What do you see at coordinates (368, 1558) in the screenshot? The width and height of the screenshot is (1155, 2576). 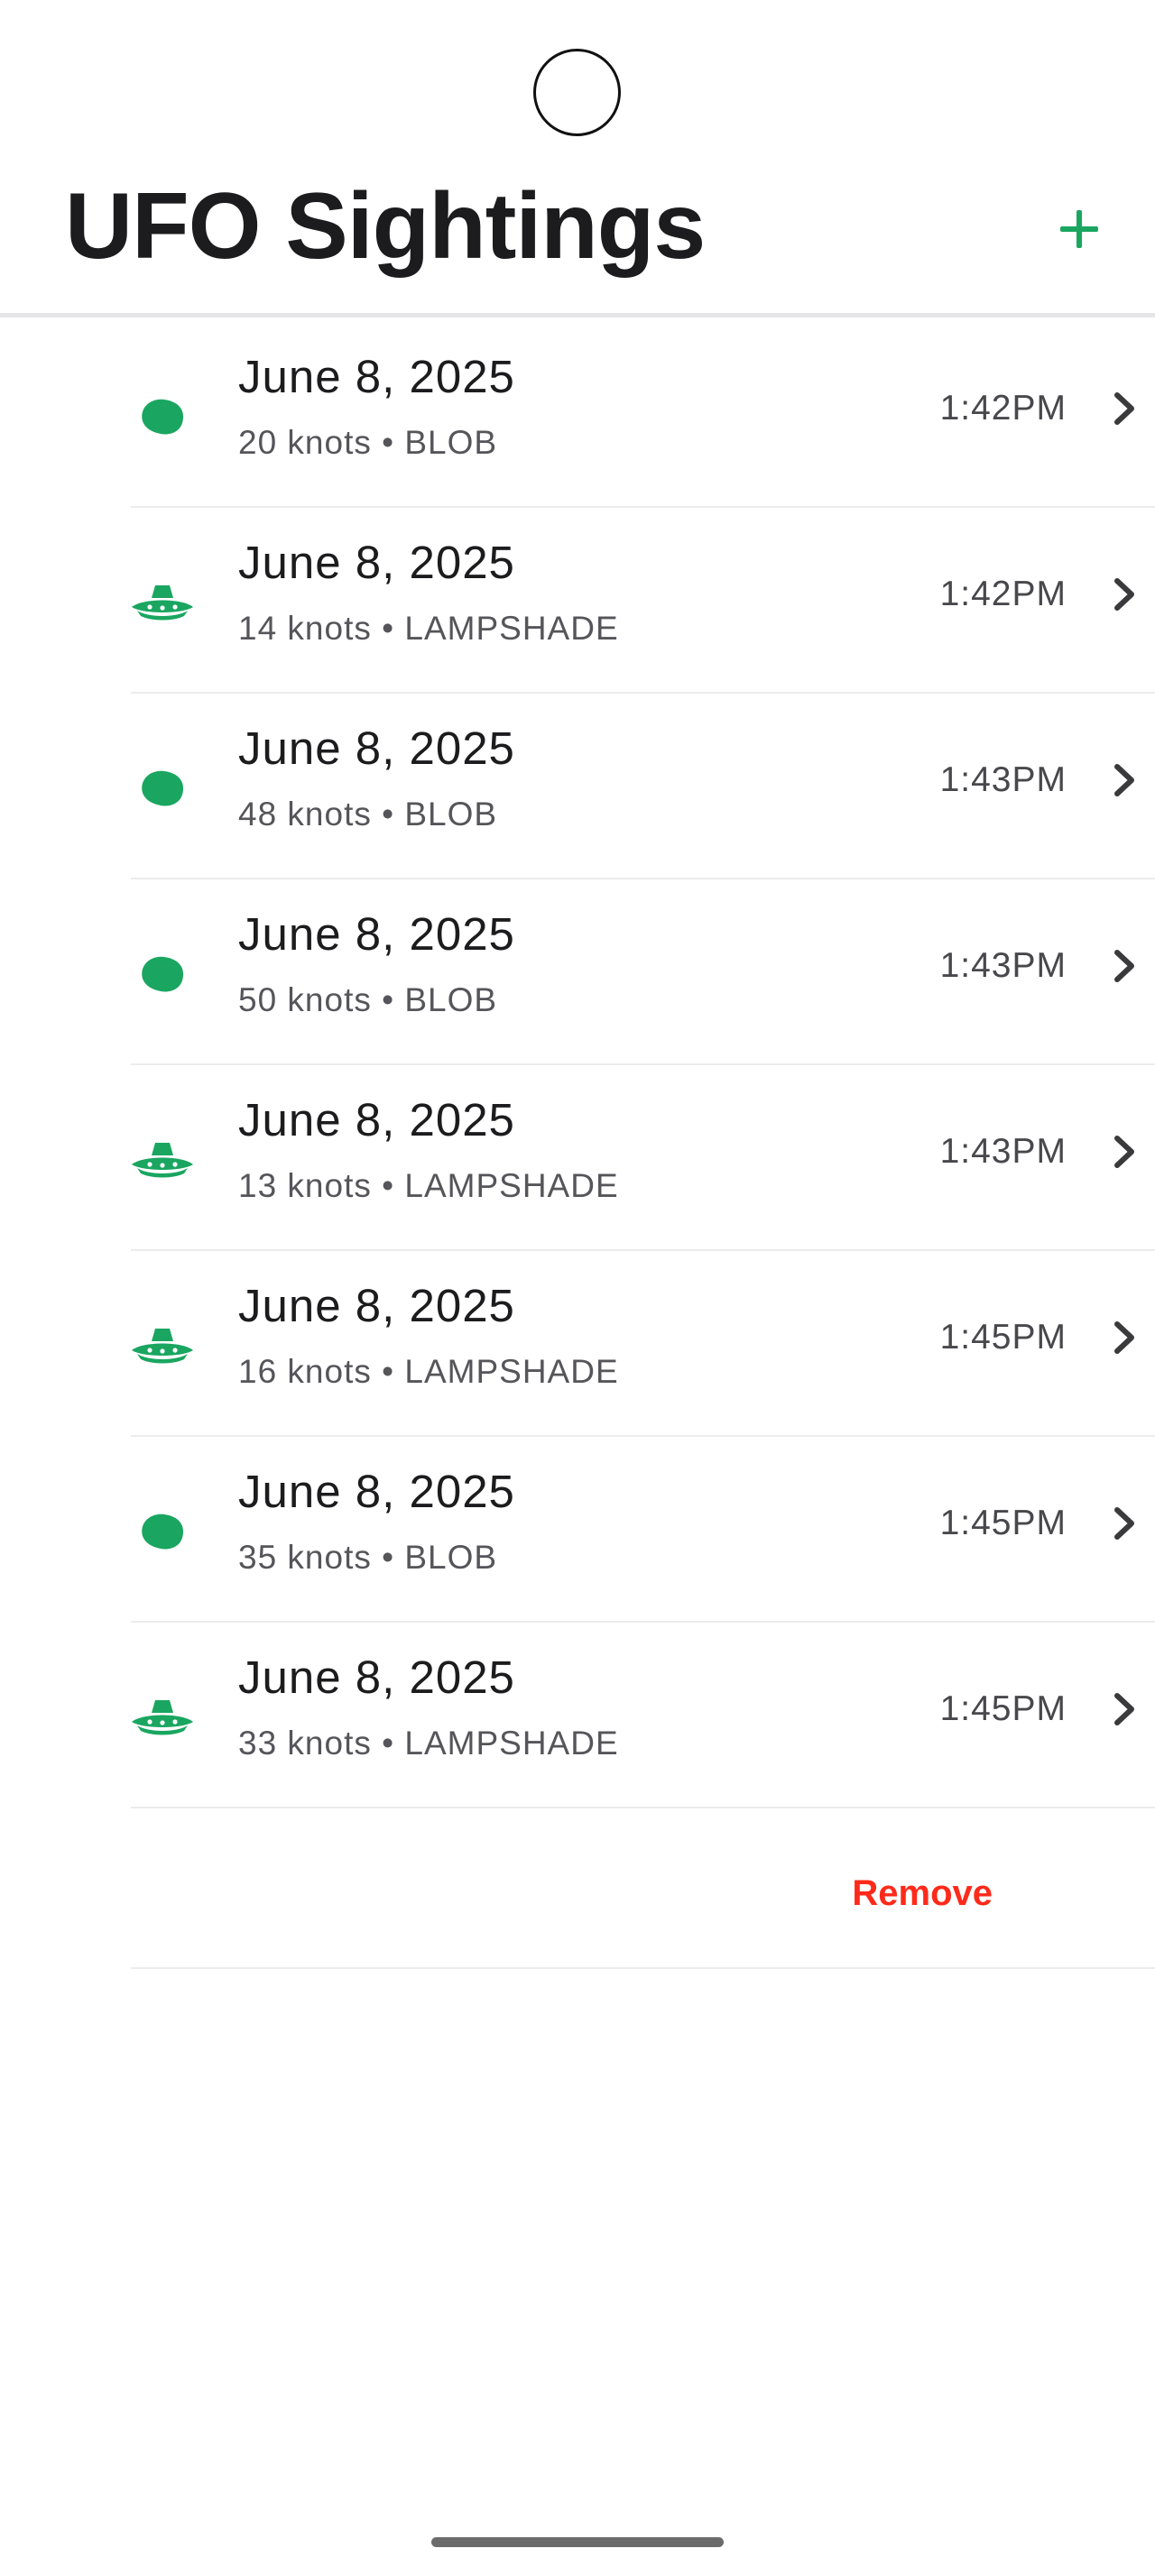 I see `sighting-detail: 35 knots • BLOB` at bounding box center [368, 1558].